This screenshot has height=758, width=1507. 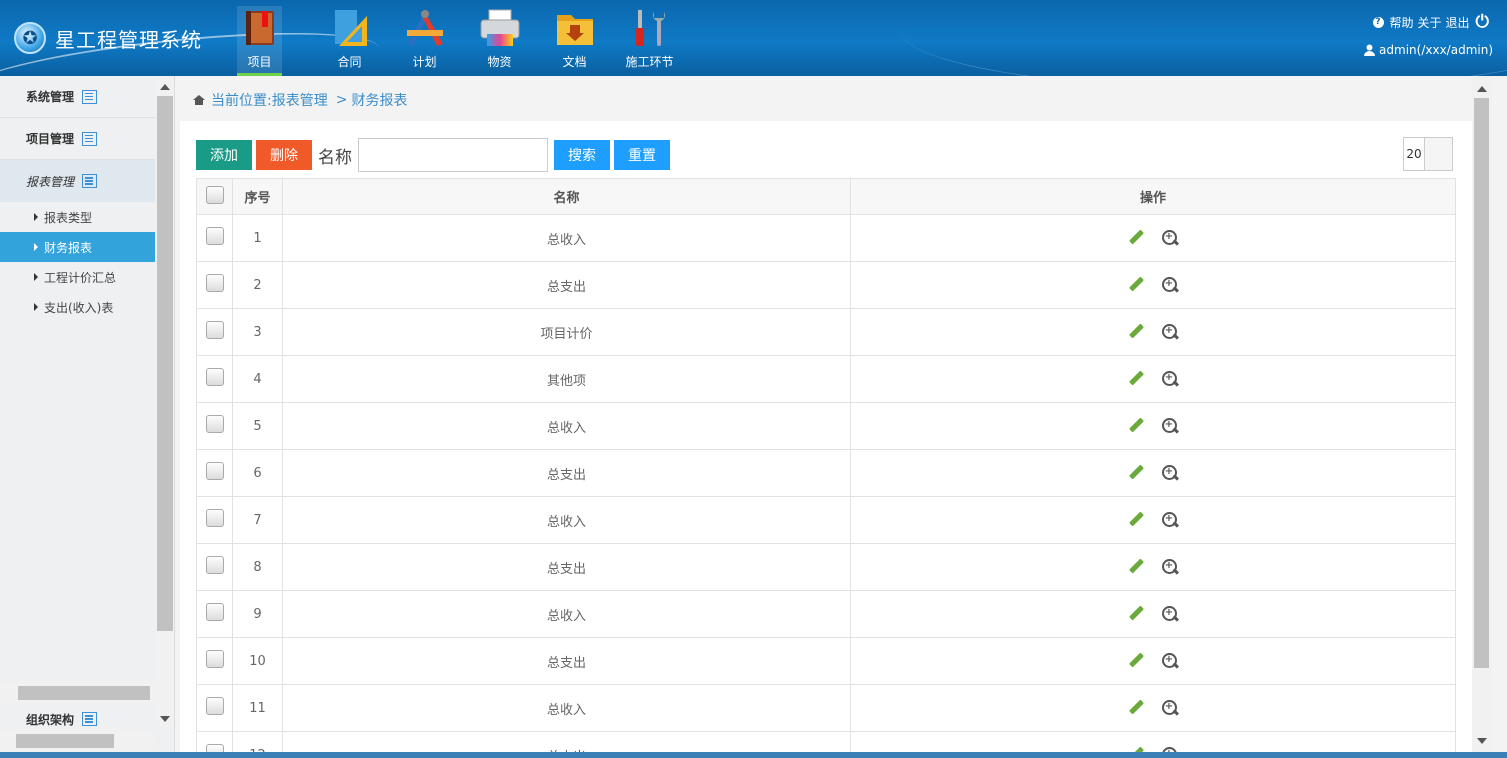 I want to click on delete-button: 删除, so click(x=284, y=155).